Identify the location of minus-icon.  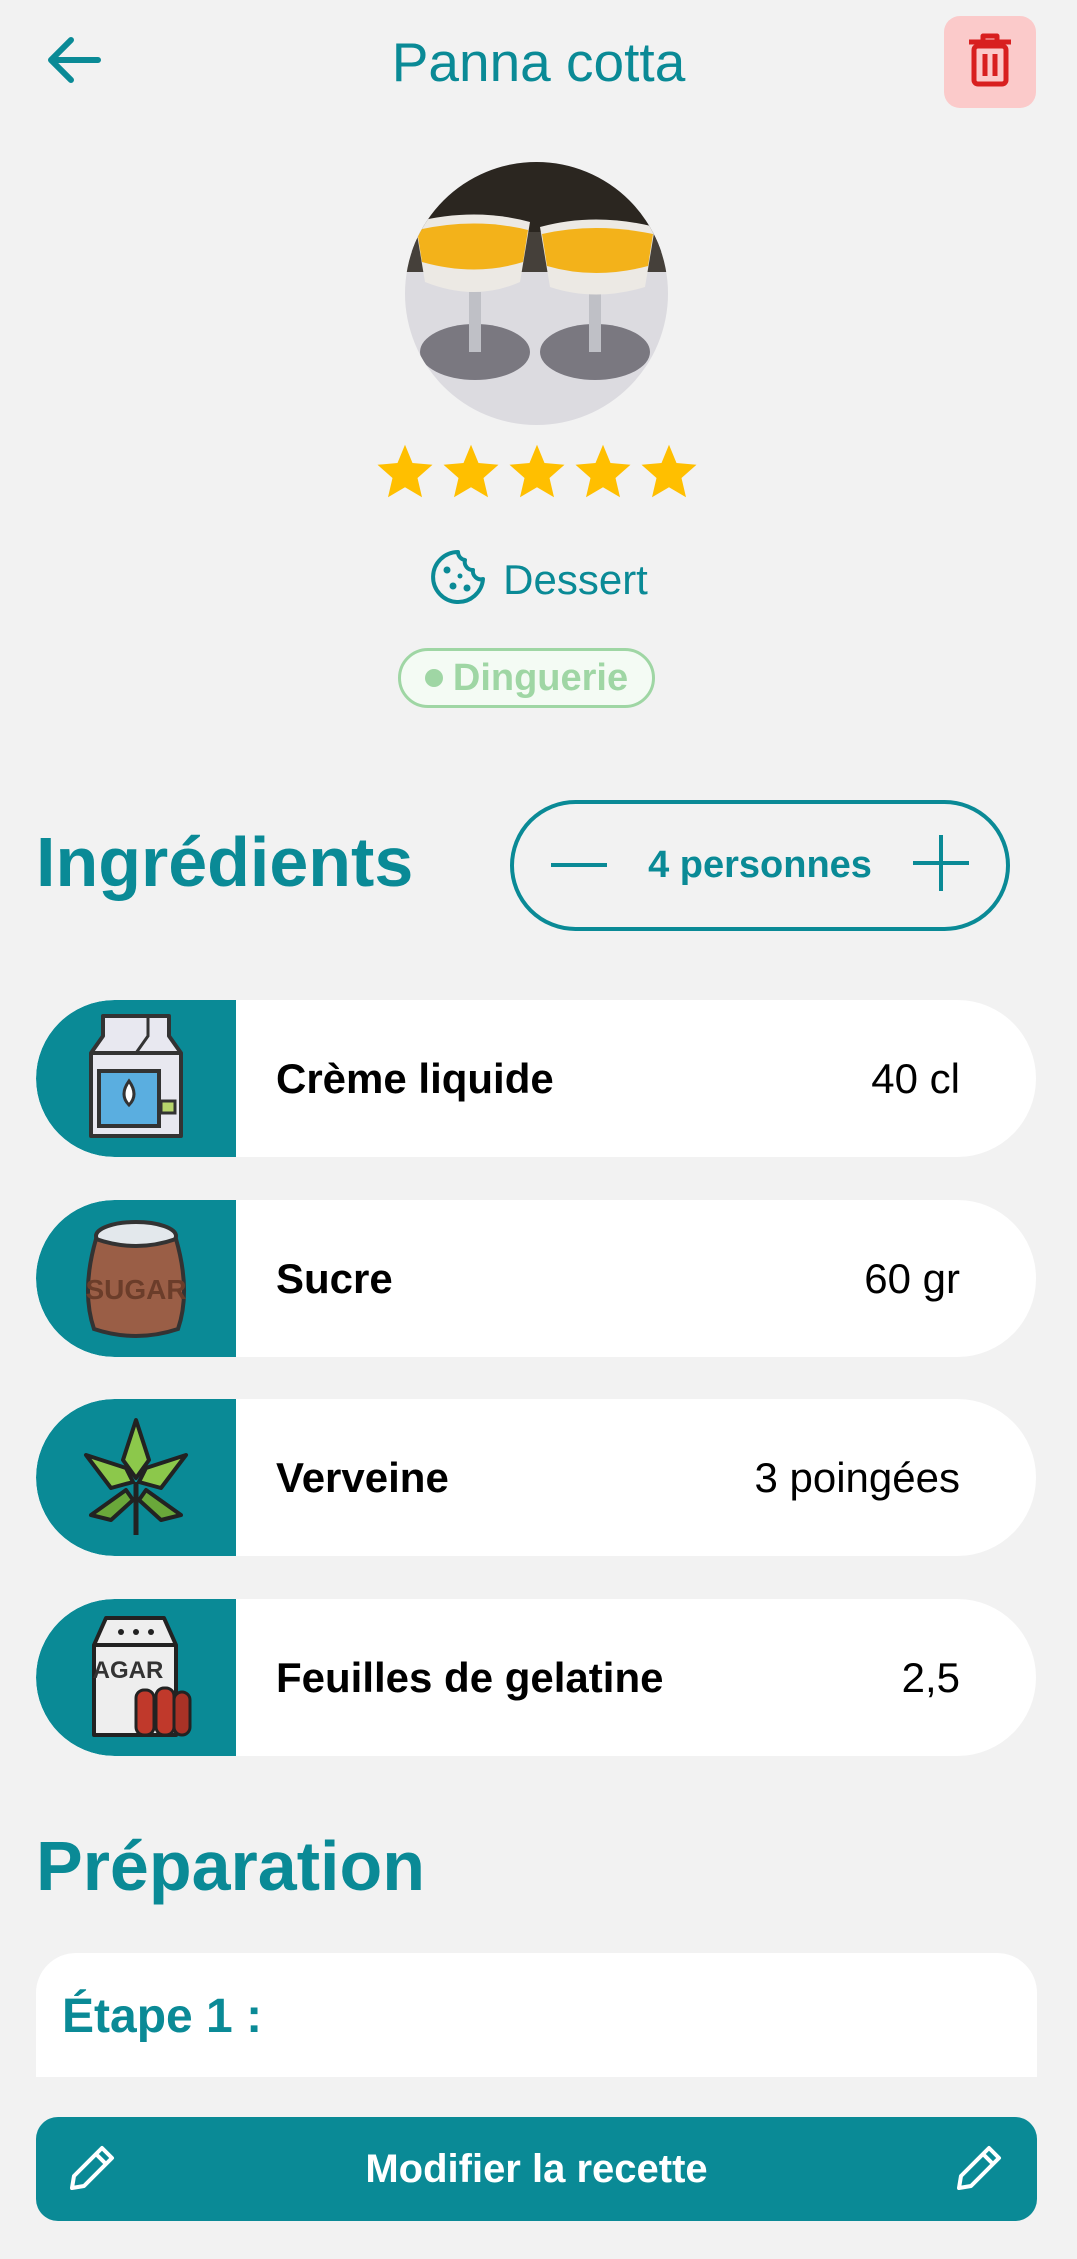
(579, 866).